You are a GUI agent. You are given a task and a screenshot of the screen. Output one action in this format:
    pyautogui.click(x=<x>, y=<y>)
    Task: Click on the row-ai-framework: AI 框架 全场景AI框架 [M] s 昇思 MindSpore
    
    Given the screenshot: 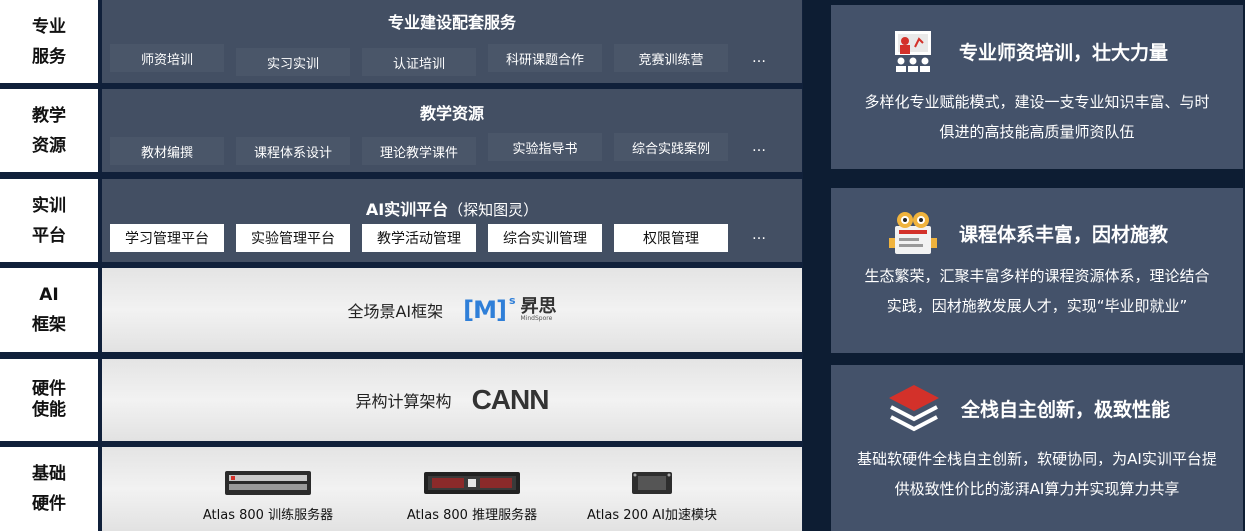 What is the action you would take?
    pyautogui.click(x=401, y=310)
    